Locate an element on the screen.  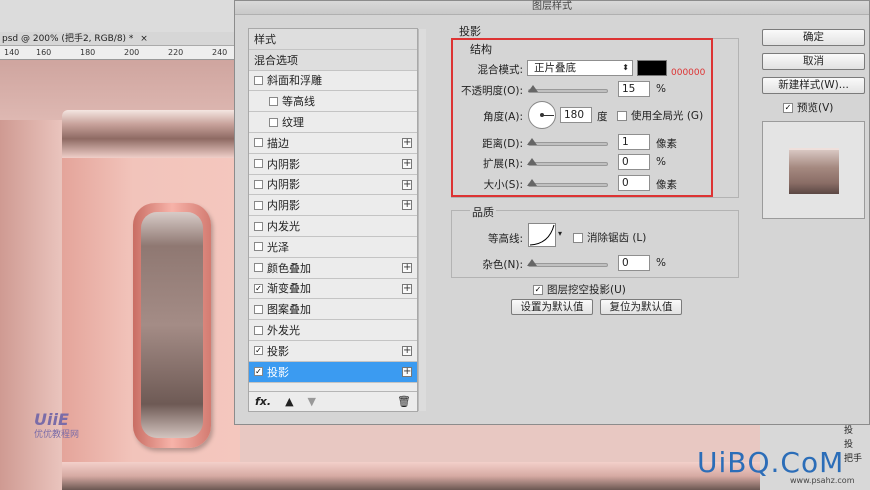
layer-row: 投 is located at coordinates (815, 431).